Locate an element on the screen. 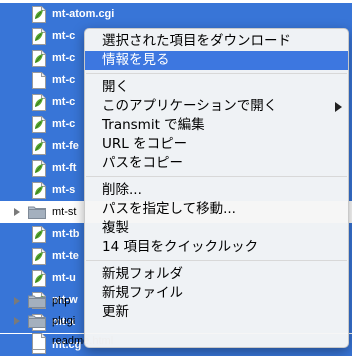 Image resolution: width=352 pixels, height=356 pixels. menu-item: 複製 is located at coordinates (216, 228).